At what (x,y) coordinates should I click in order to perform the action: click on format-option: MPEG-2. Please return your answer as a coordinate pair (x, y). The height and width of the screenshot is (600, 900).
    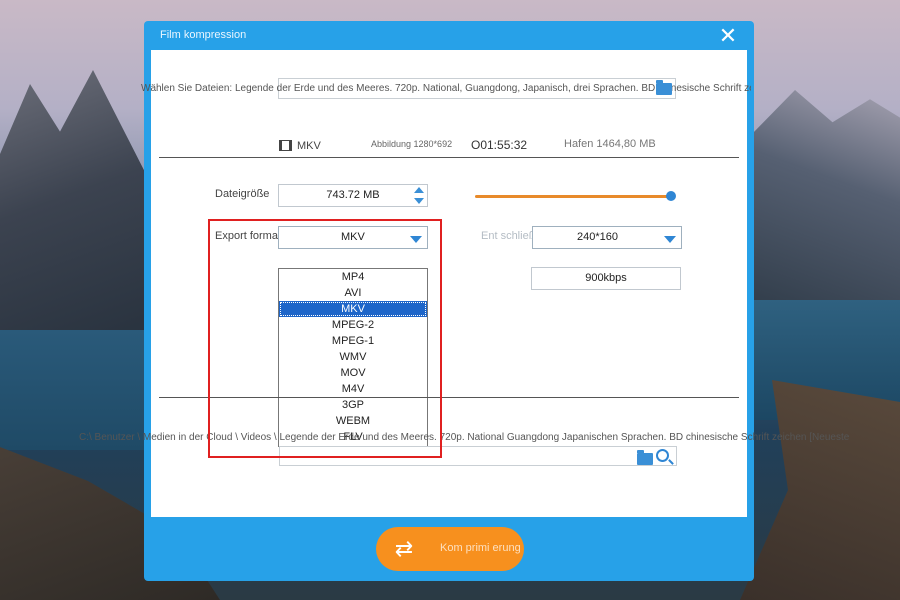
    Looking at the image, I should click on (353, 325).